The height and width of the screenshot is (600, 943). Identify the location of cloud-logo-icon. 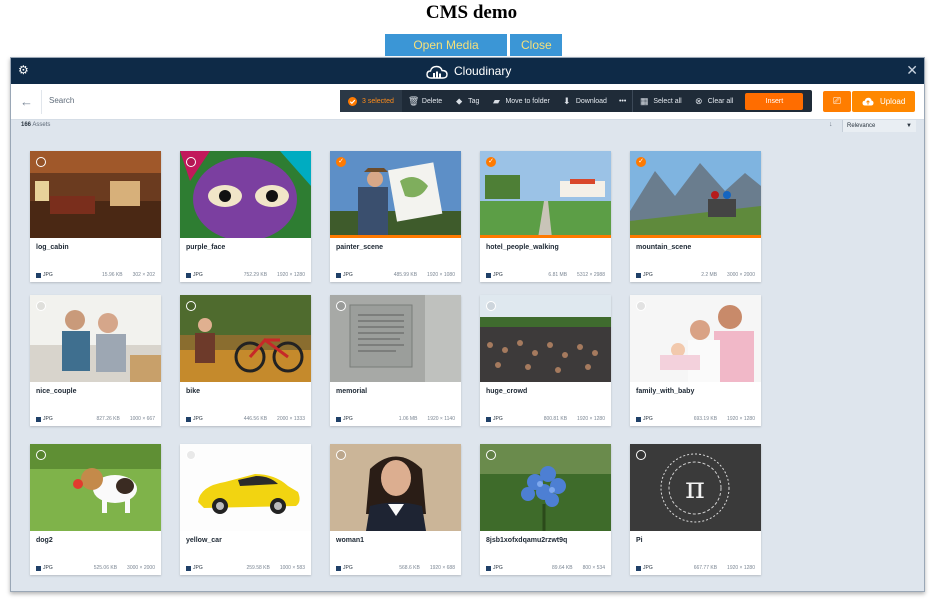
(436, 72).